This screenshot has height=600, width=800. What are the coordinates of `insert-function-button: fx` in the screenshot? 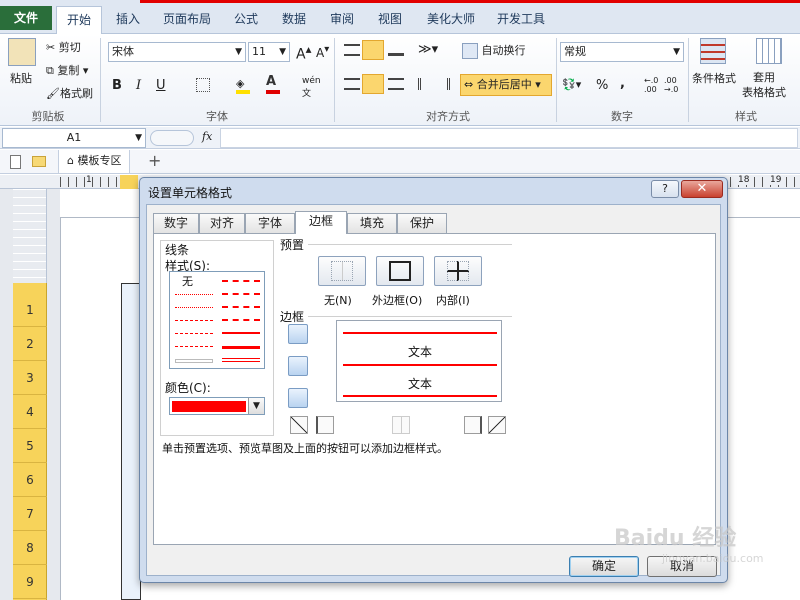 It's located at (207, 136).